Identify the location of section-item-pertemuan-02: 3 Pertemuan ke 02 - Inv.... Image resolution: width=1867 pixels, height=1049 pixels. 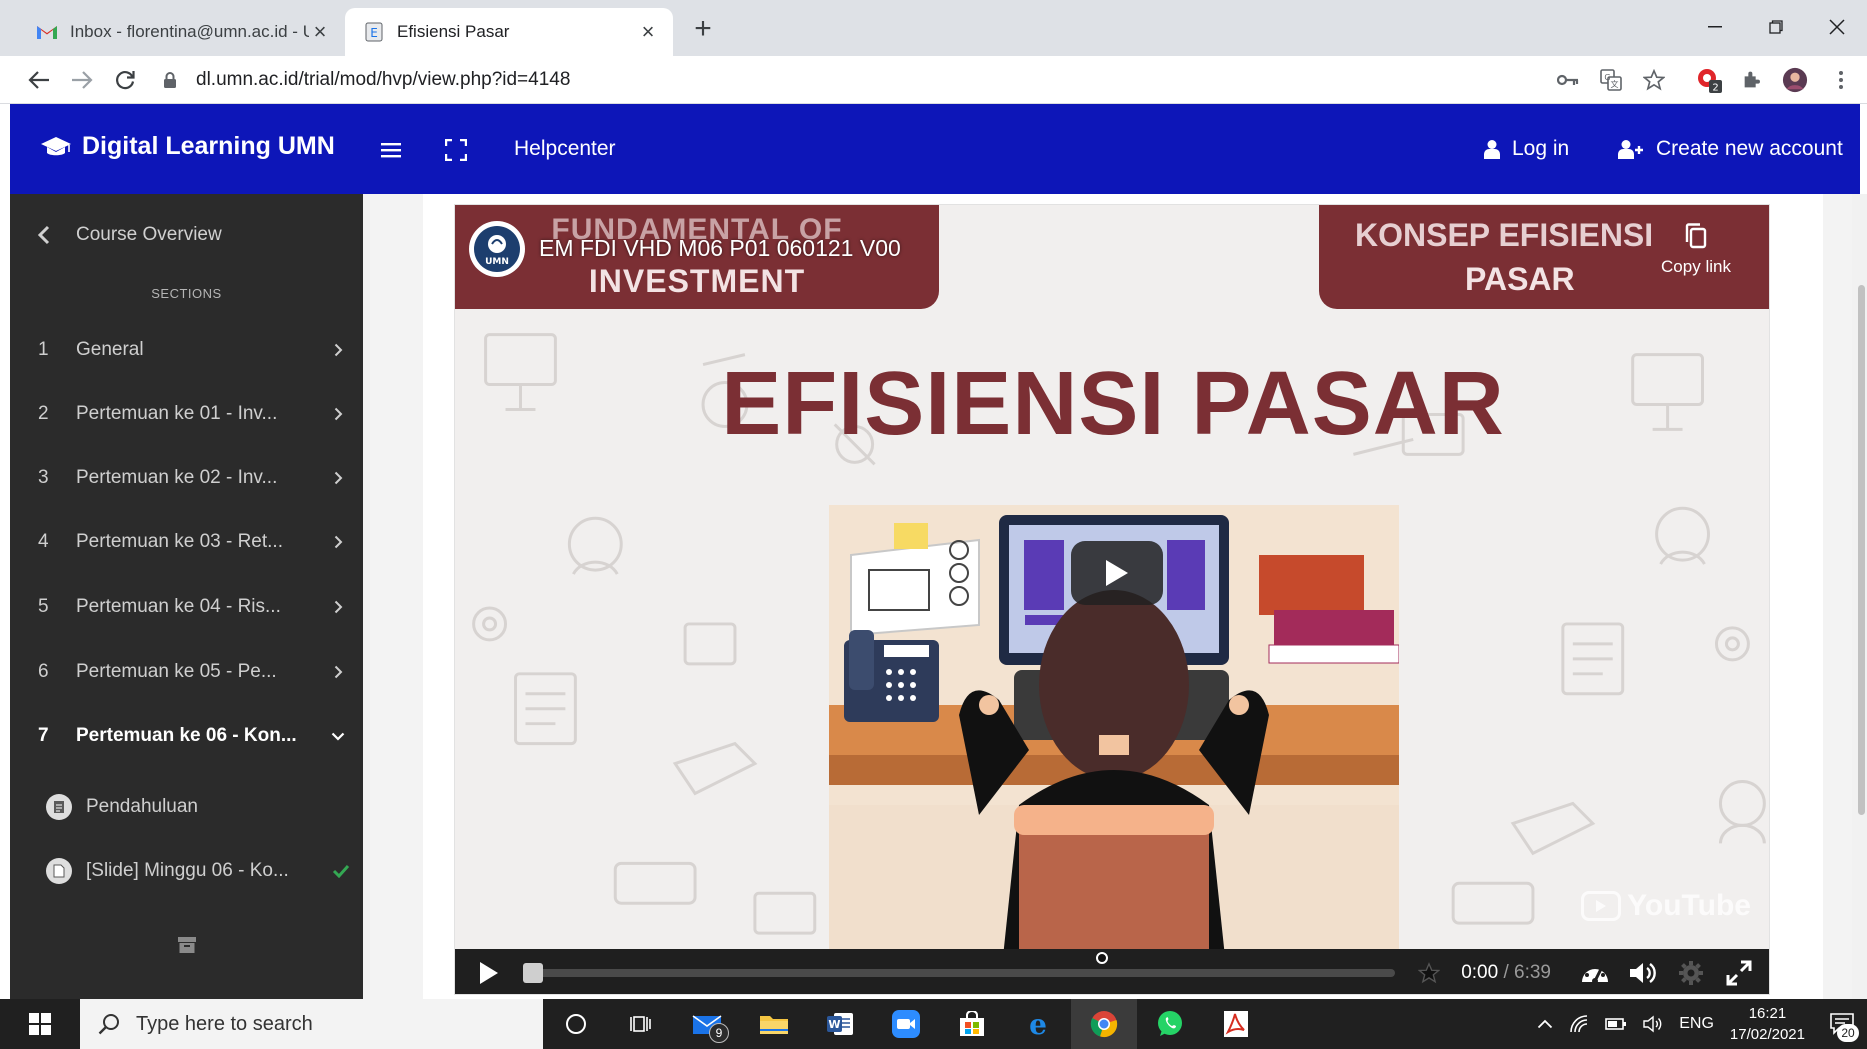
(186, 478).